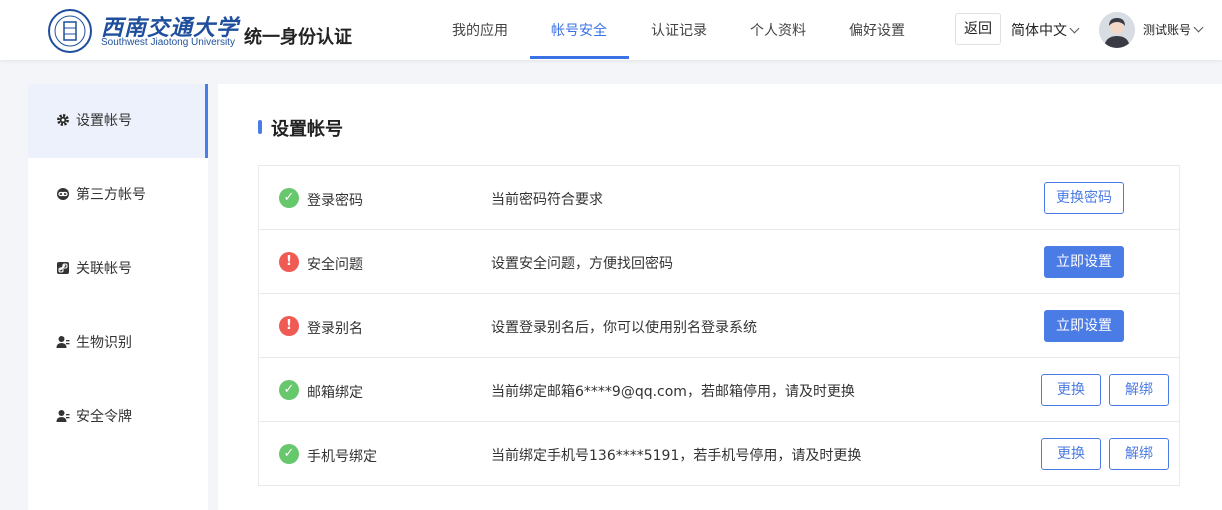 This screenshot has height=510, width=1222. Describe the element at coordinates (1167, 30) in the screenshot. I see `username: 测试账号` at that location.